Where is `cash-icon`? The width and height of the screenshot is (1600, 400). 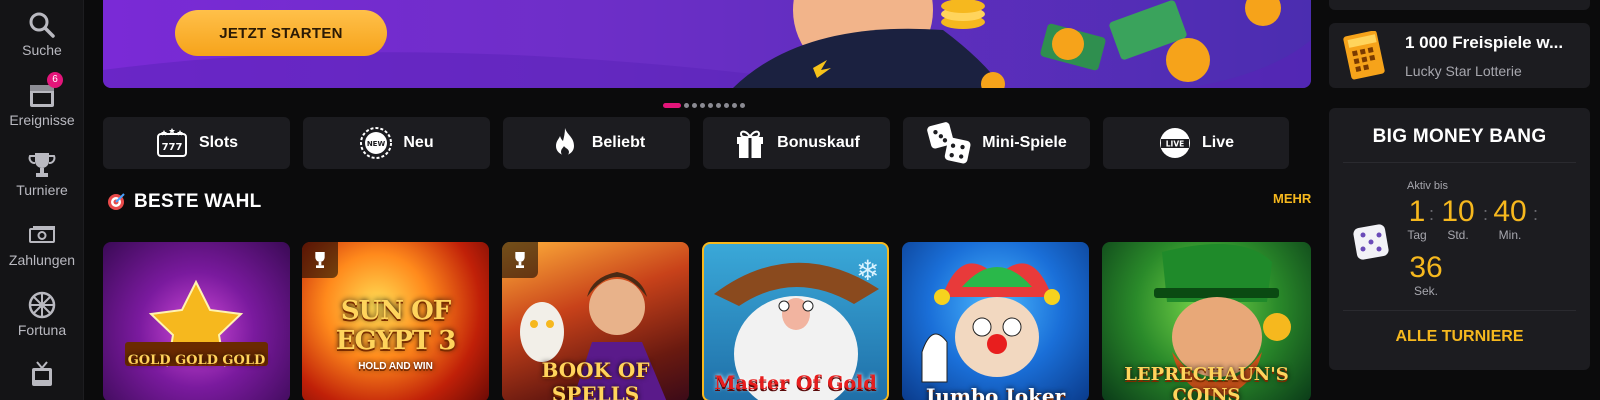 cash-icon is located at coordinates (42, 234).